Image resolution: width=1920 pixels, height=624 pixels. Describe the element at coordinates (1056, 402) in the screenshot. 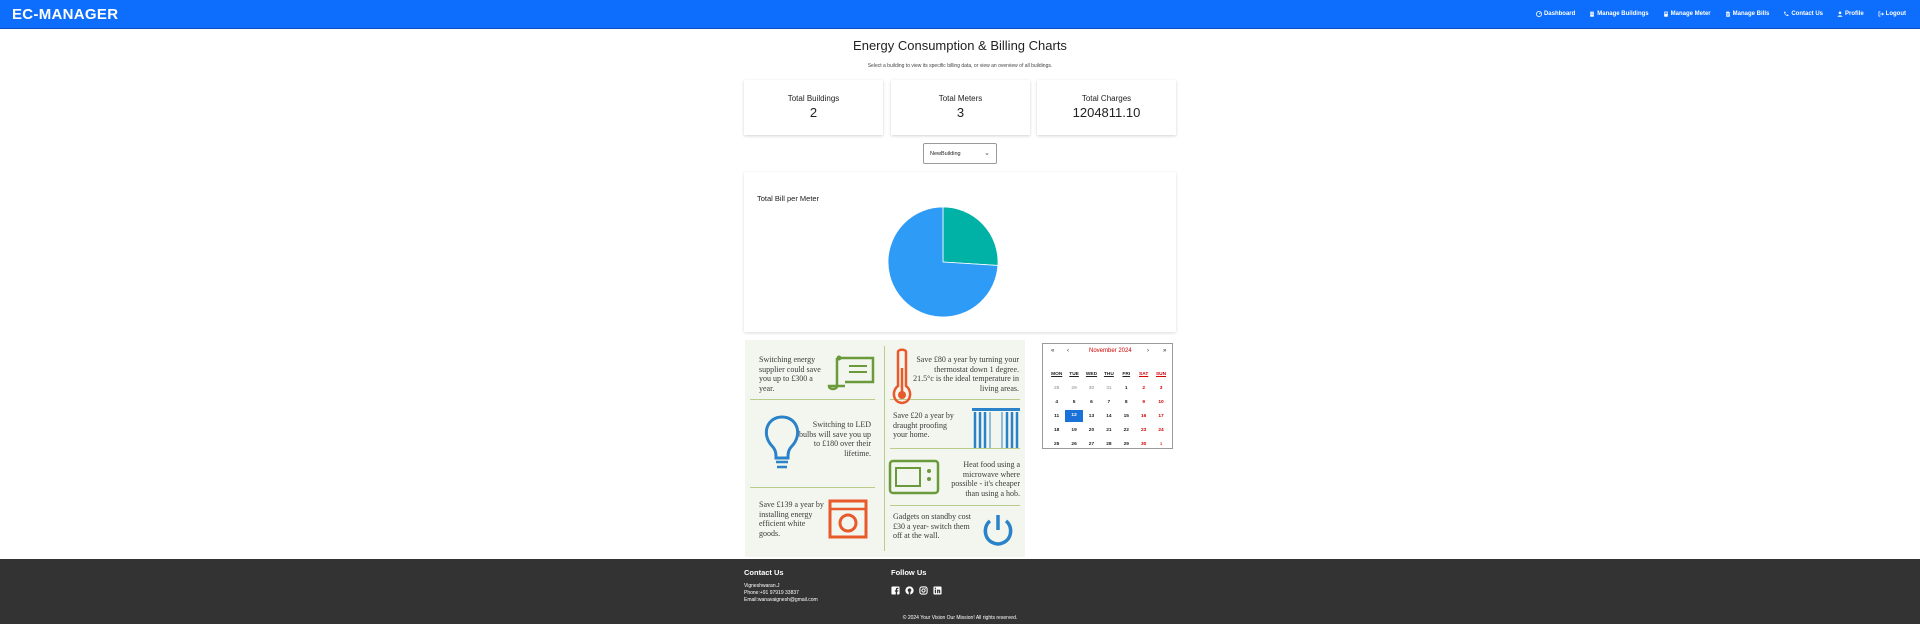

I see `calendar-day: 4` at that location.